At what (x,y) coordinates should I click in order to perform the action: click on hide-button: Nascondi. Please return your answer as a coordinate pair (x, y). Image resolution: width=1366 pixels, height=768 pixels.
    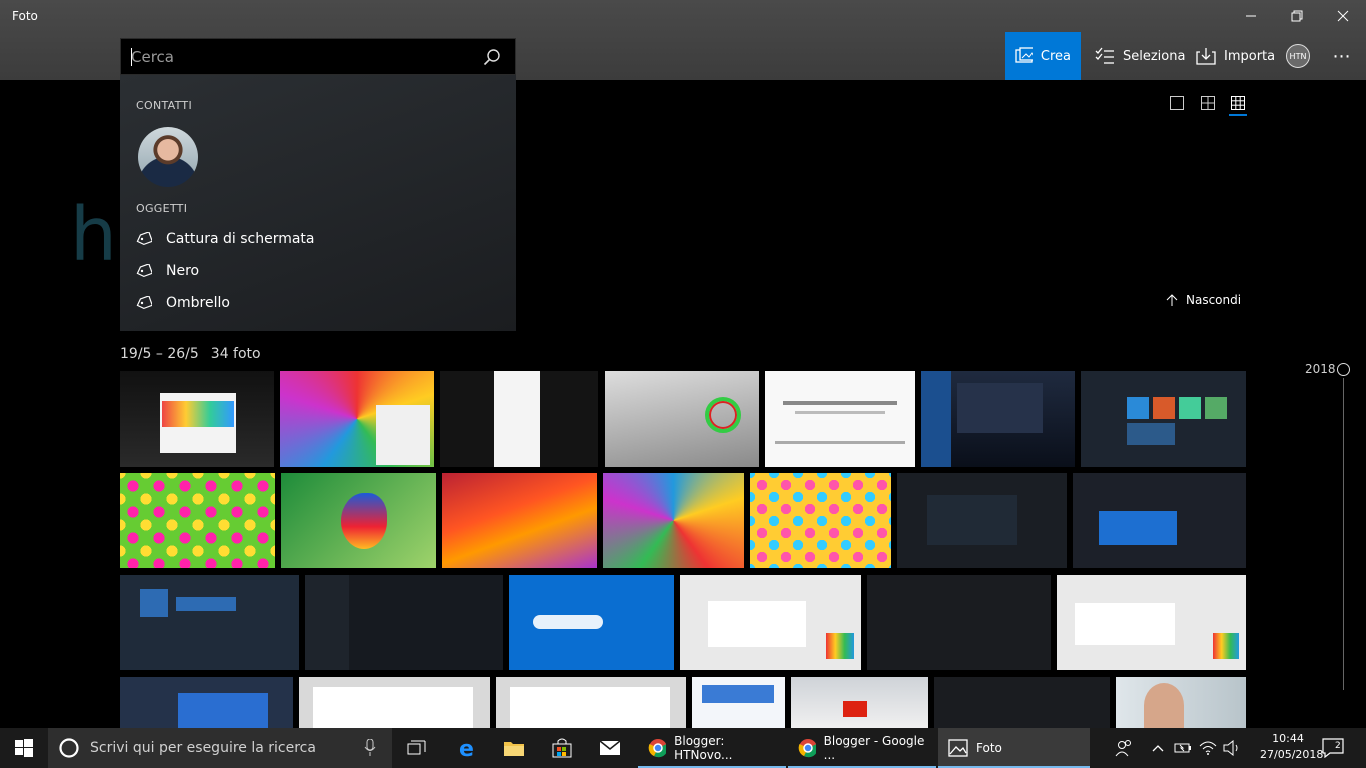
    Looking at the image, I should click on (1203, 300).